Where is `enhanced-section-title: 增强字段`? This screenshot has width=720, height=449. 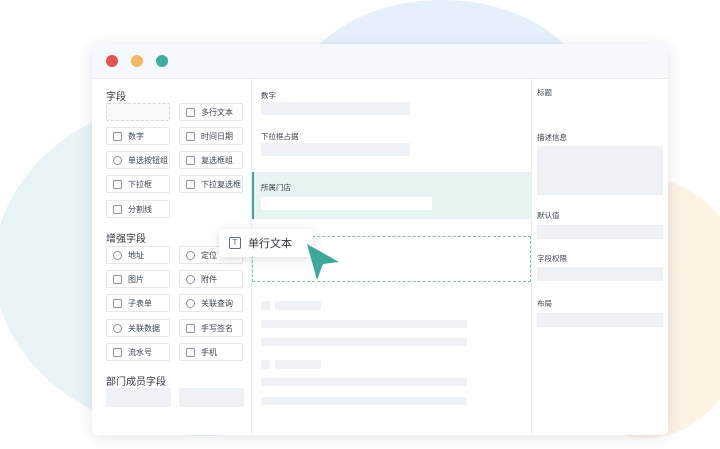
enhanced-section-title: 增强字段 is located at coordinates (126, 239).